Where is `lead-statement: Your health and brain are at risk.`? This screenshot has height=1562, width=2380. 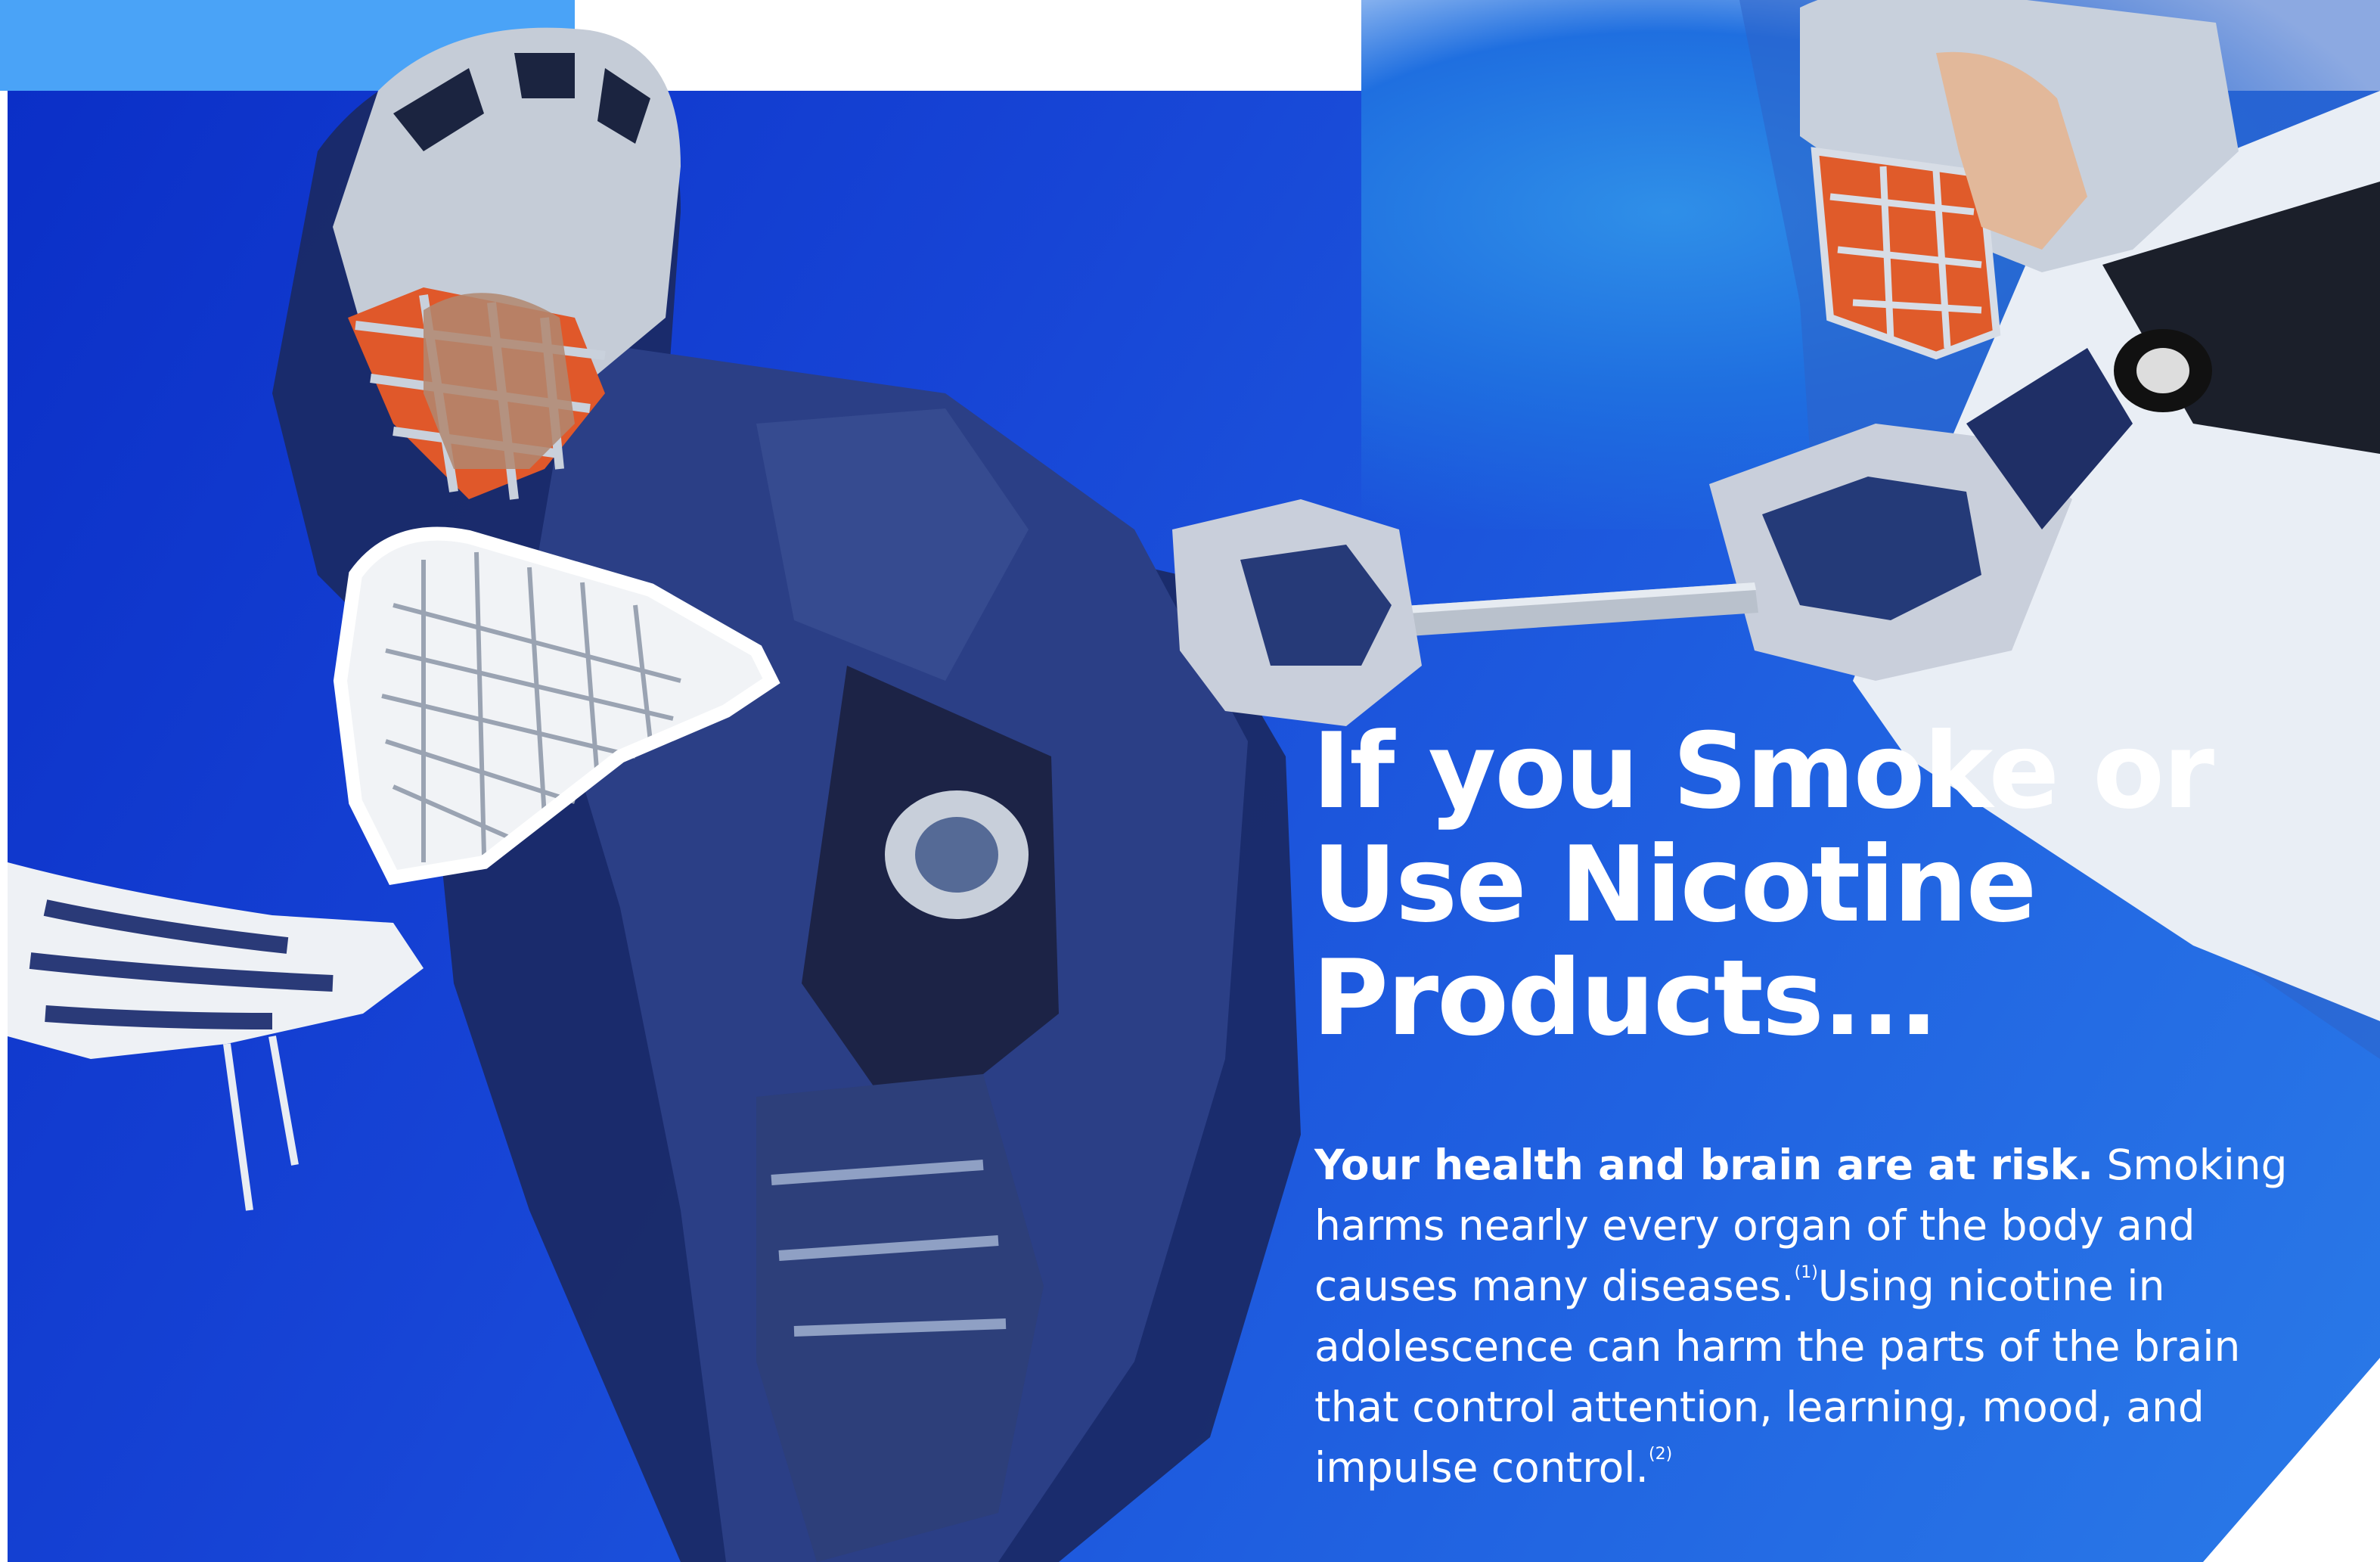 lead-statement: Your health and brain are at risk. is located at coordinates (1703, 1165).